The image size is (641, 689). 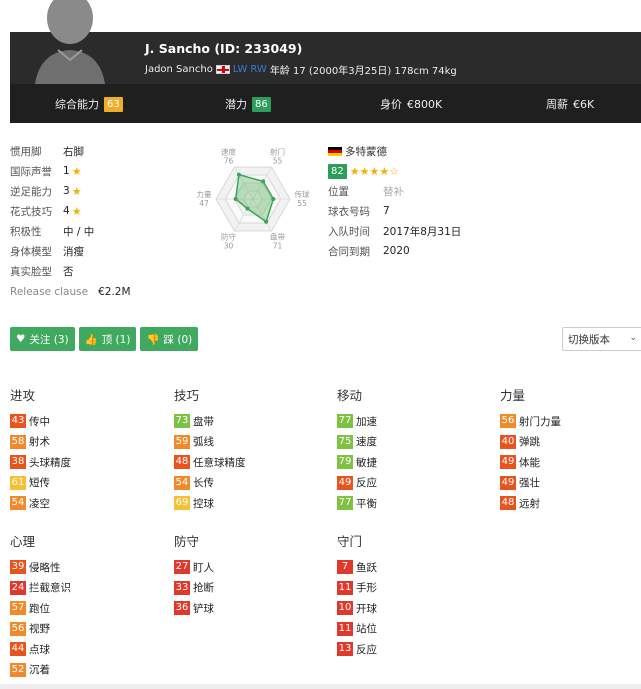 What do you see at coordinates (18, 421) in the screenshot?
I see `attr-value-badge: 43` at bounding box center [18, 421].